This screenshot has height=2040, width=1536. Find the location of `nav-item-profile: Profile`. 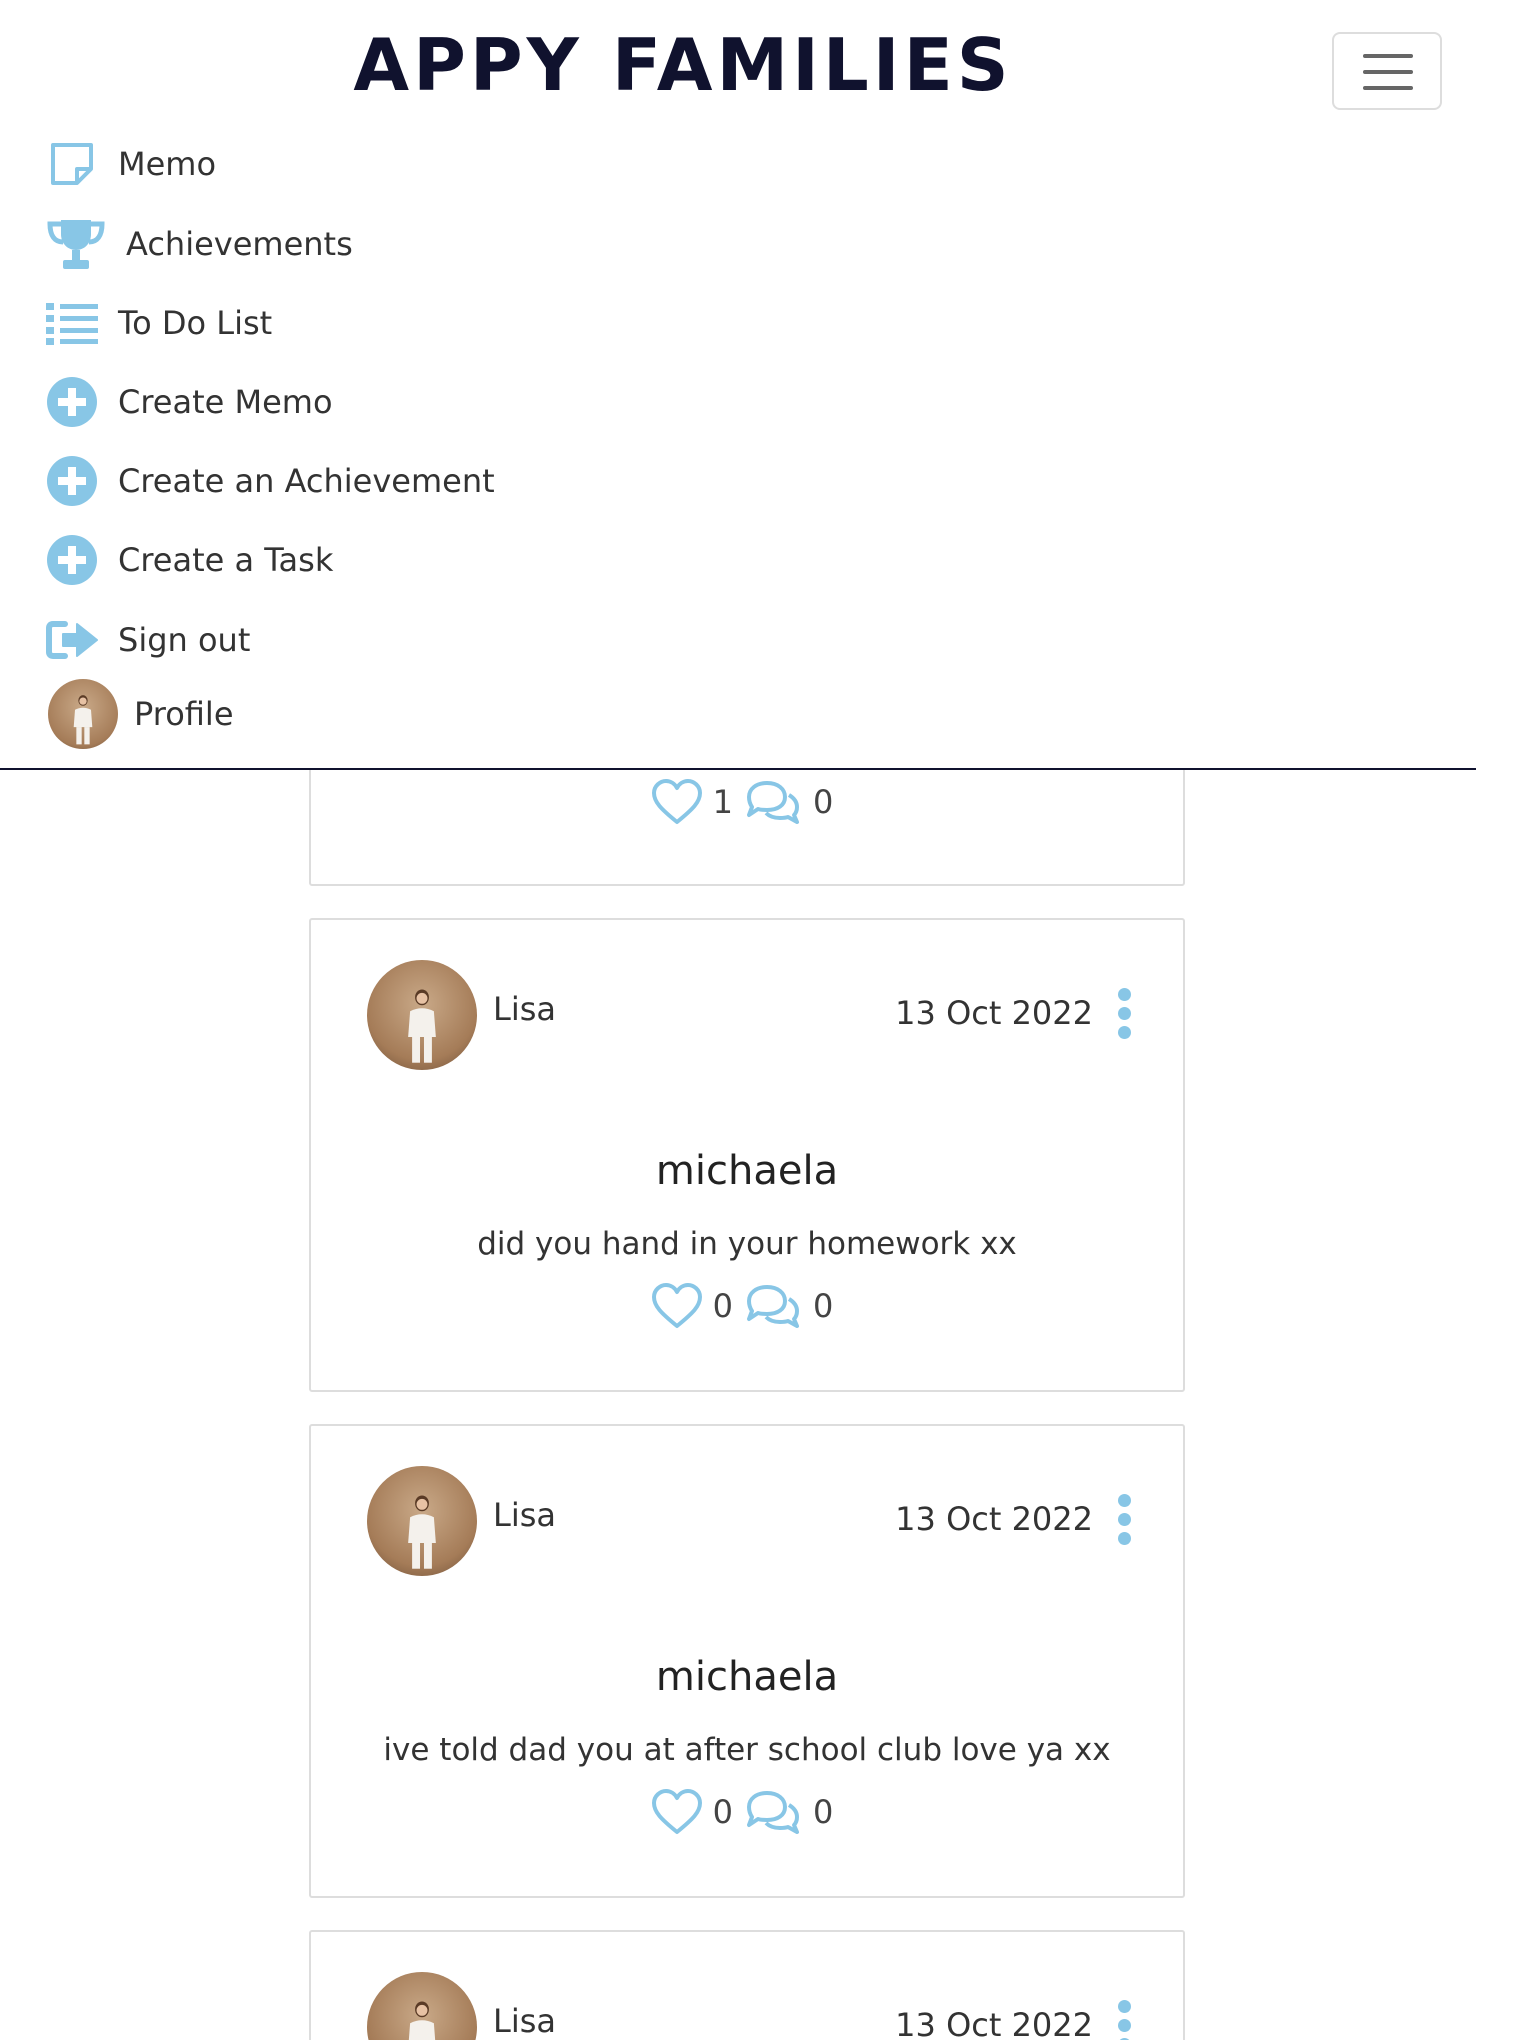

nav-item-profile: Profile is located at coordinates (141, 714).